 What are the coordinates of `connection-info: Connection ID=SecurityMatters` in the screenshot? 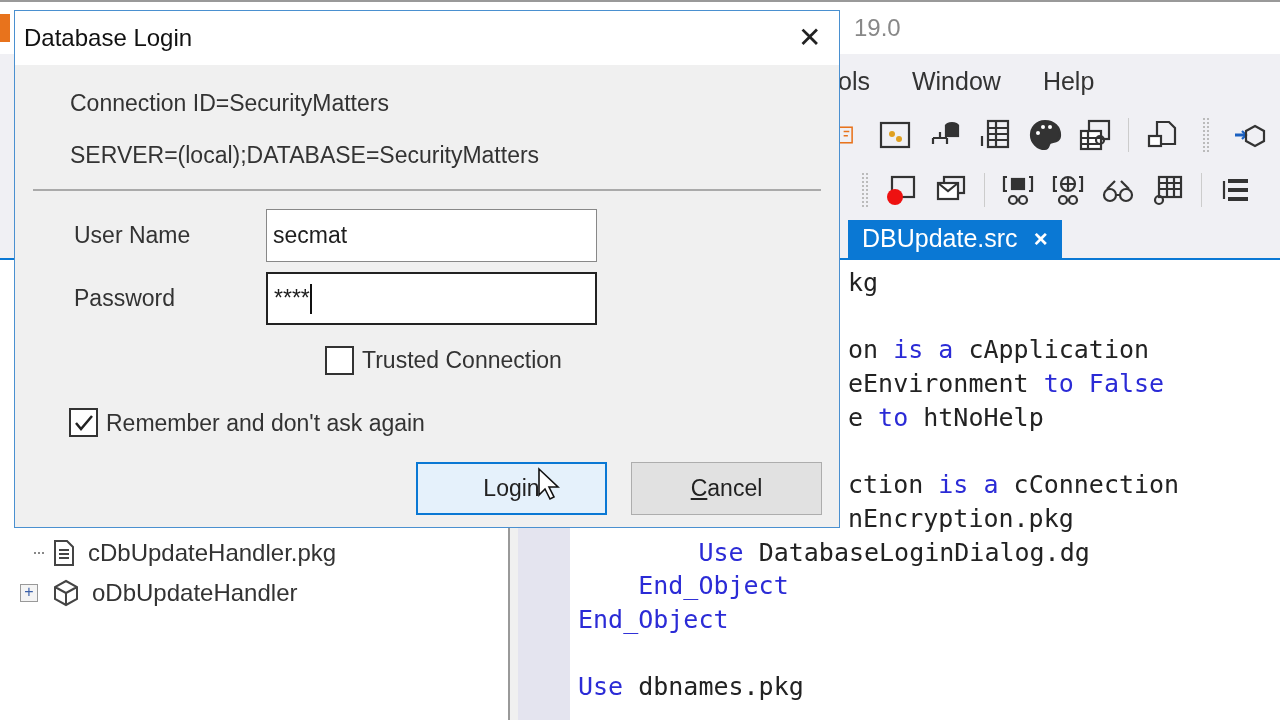 It's located at (230, 103).